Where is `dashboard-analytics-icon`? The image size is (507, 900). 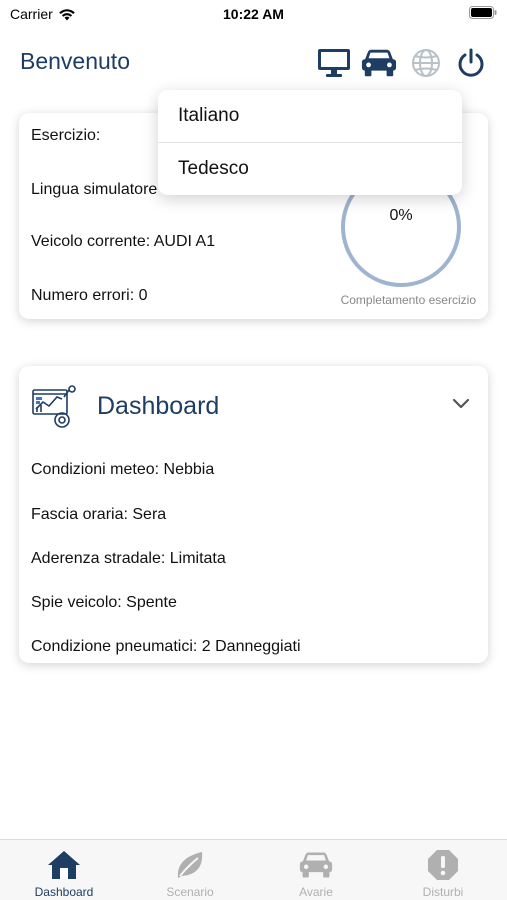
dashboard-analytics-icon is located at coordinates (54, 406).